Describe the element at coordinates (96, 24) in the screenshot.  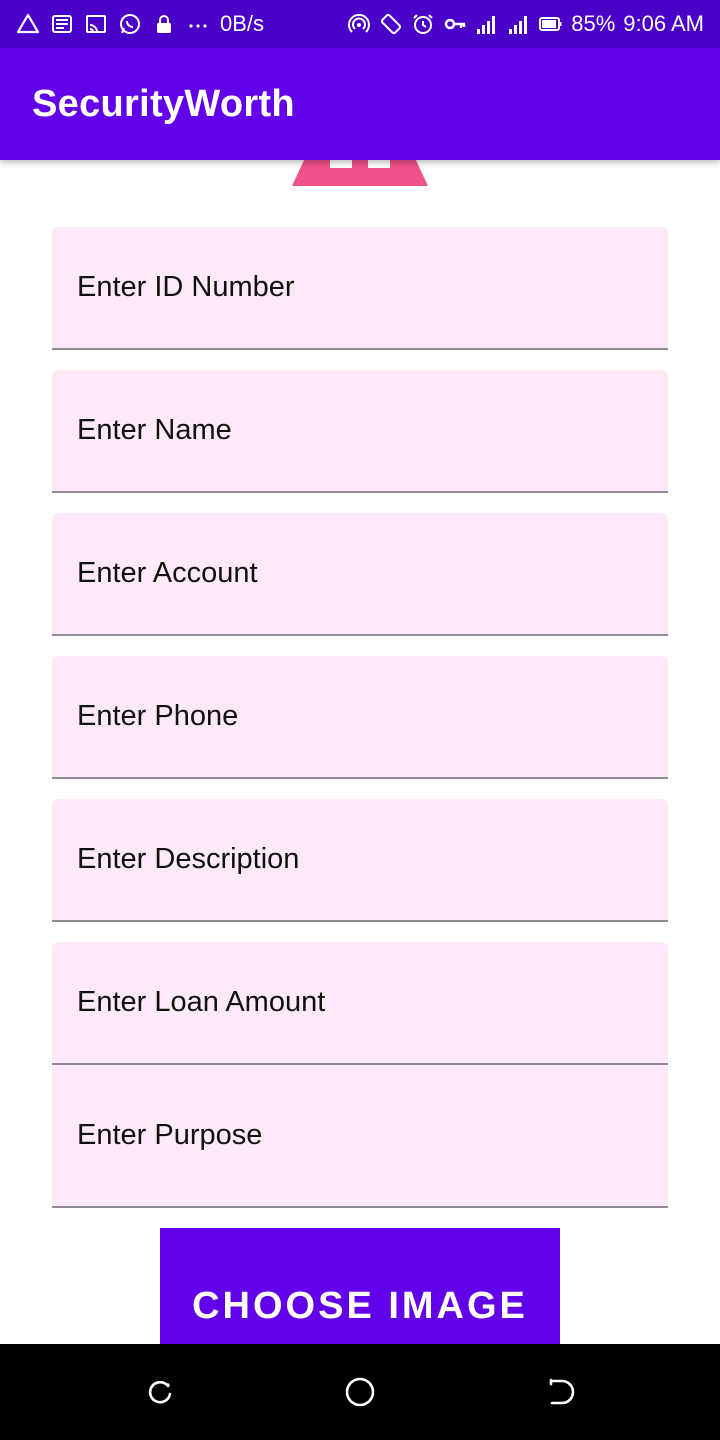
I see `cast-icon` at that location.